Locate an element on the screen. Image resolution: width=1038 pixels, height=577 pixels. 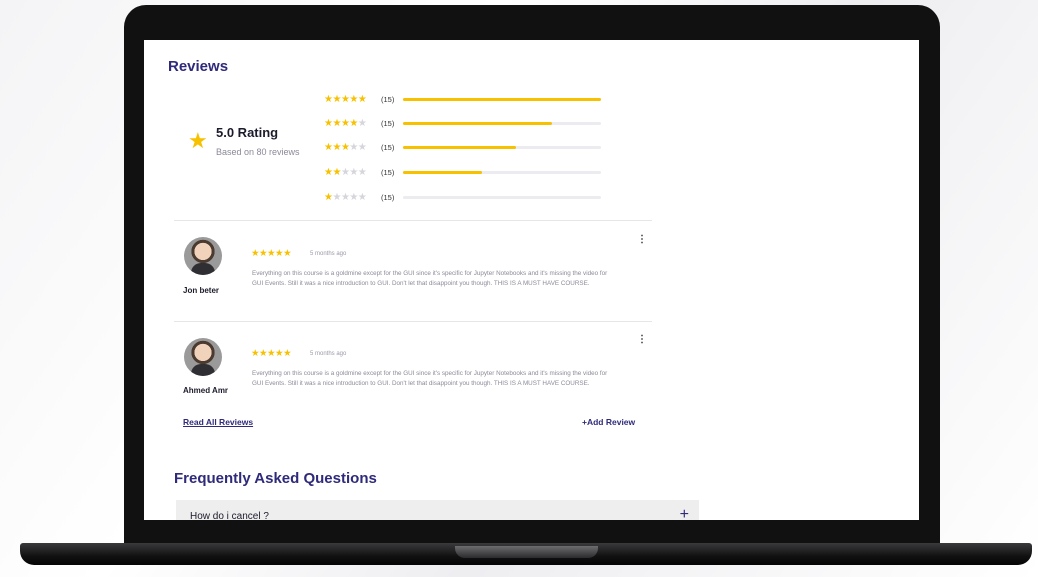
reviewer-name: Jon beter is located at coordinates (201, 290).